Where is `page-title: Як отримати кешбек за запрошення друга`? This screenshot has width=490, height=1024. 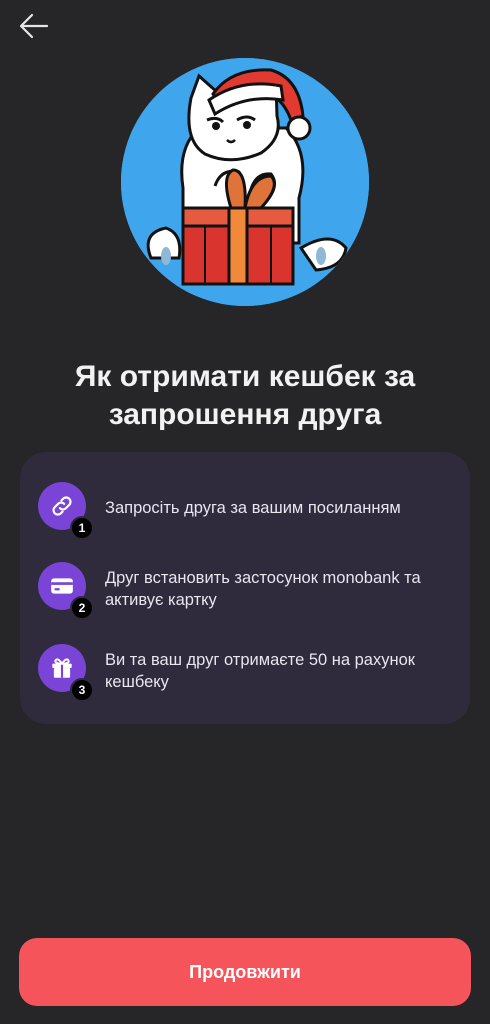 page-title: Як отримати кешбек за запрошення друга is located at coordinates (245, 395).